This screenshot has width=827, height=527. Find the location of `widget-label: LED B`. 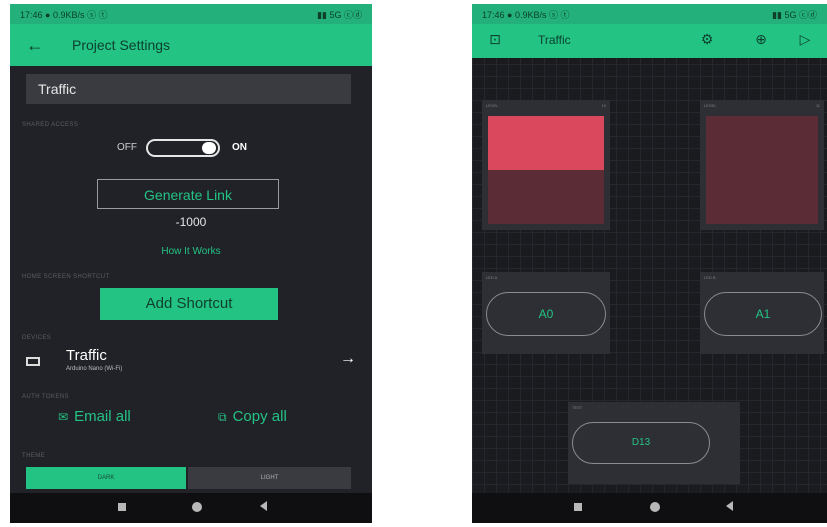

widget-label: LED B is located at coordinates (710, 277).